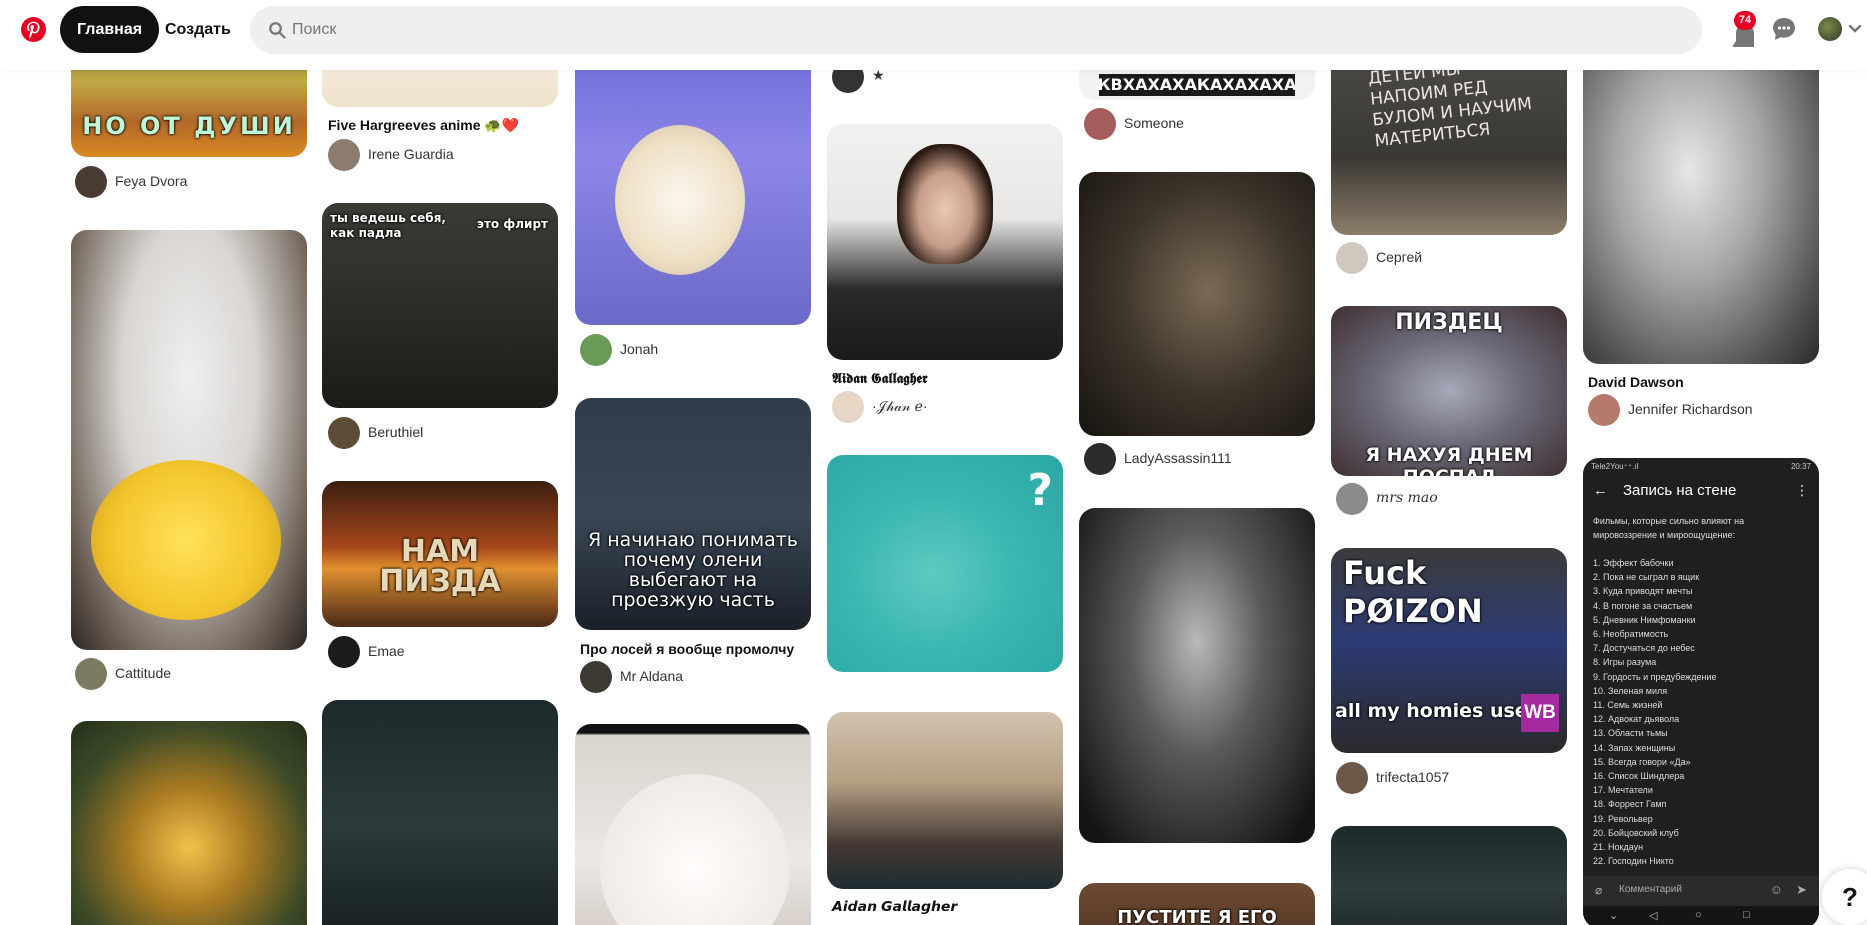 This screenshot has width=1867, height=925. I want to click on phone-app-bar: ← Запись на стене ⋮, so click(1701, 491).